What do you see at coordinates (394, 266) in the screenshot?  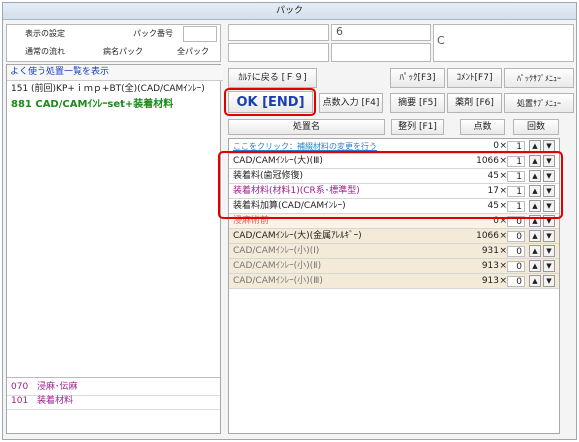 I see `table-row: CAD/CAMｲﾝﾚｰ(小)(Ⅱ) 913 × 0 ▲ ▼` at bounding box center [394, 266].